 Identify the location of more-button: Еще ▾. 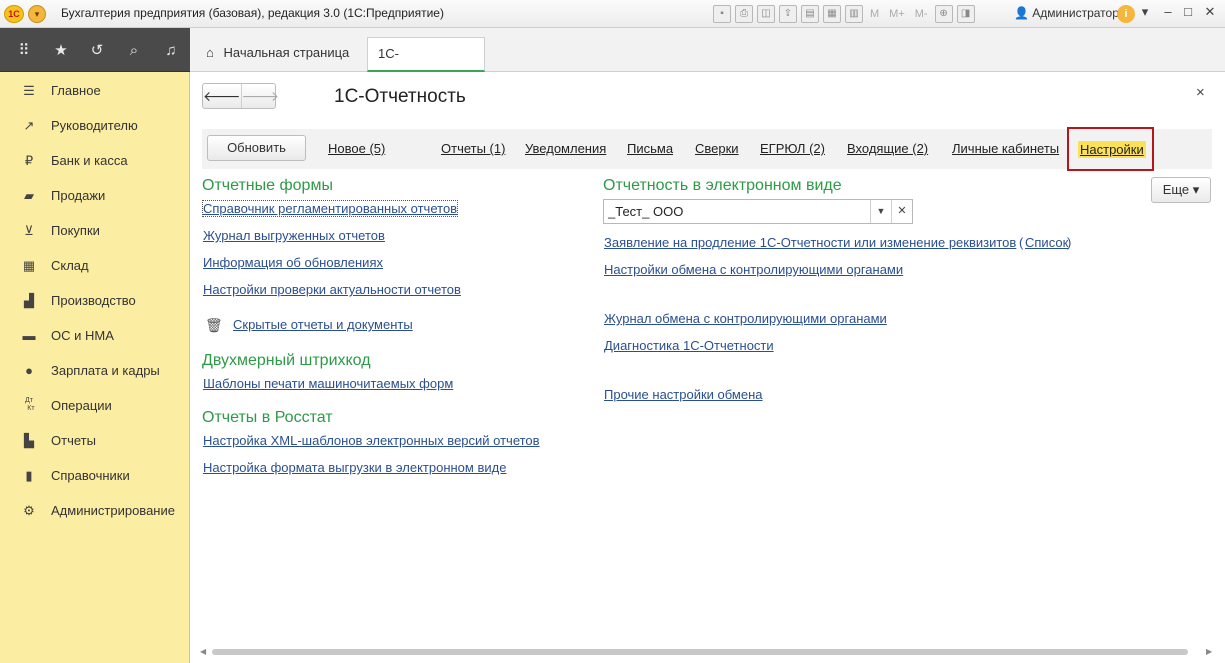
(1181, 190).